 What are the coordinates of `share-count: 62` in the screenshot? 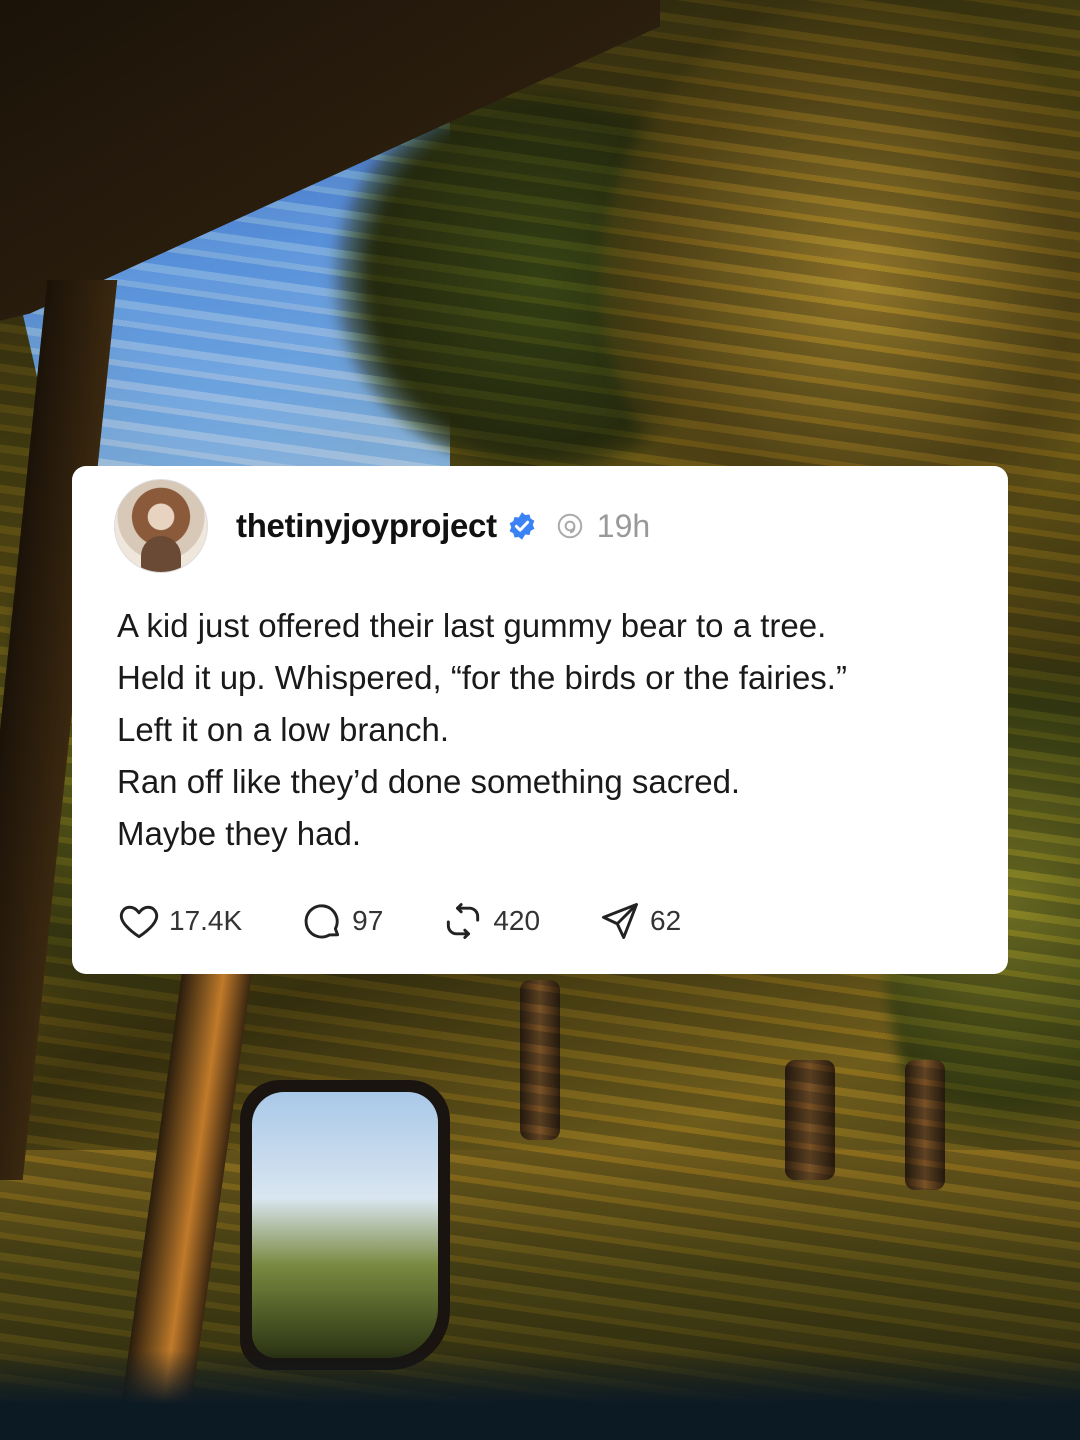 It's located at (666, 920).